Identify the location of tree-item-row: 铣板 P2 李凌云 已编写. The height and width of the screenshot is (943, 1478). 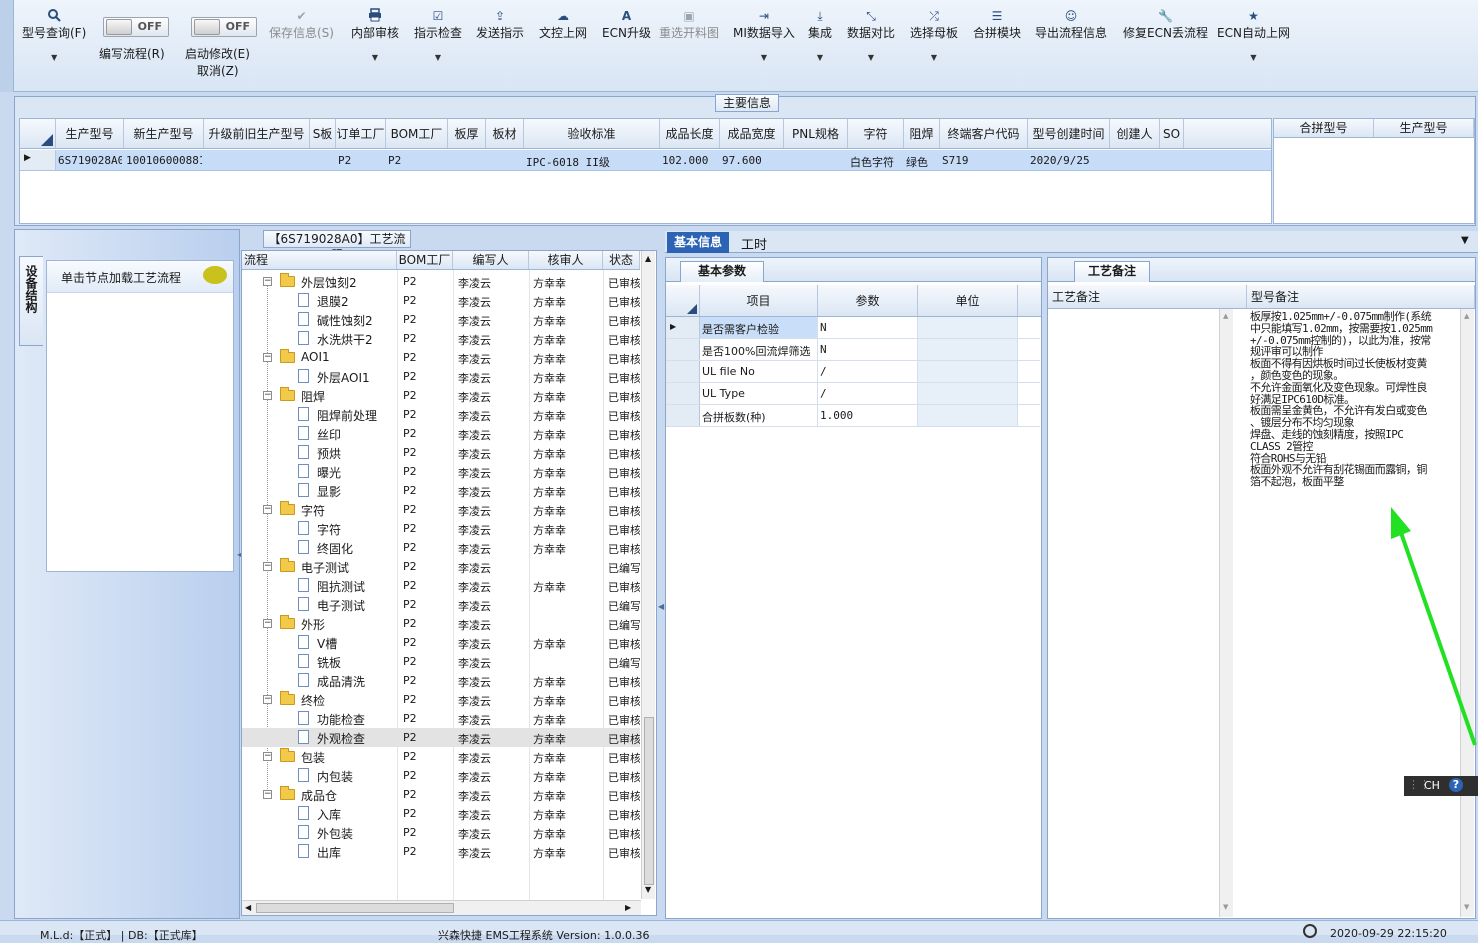
(441, 661).